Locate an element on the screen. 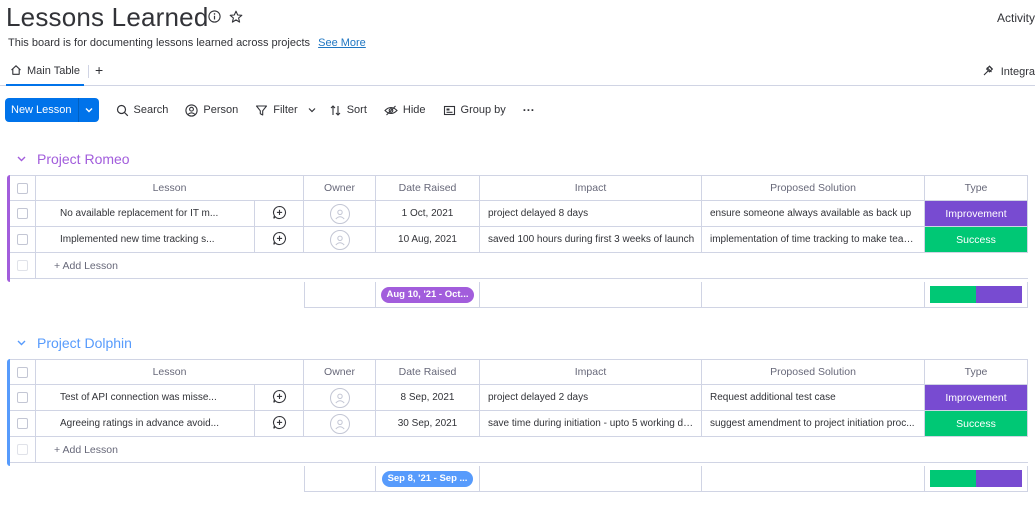 The width and height of the screenshot is (1035, 508). new-lesson-button: New Lesson is located at coordinates (52, 110).